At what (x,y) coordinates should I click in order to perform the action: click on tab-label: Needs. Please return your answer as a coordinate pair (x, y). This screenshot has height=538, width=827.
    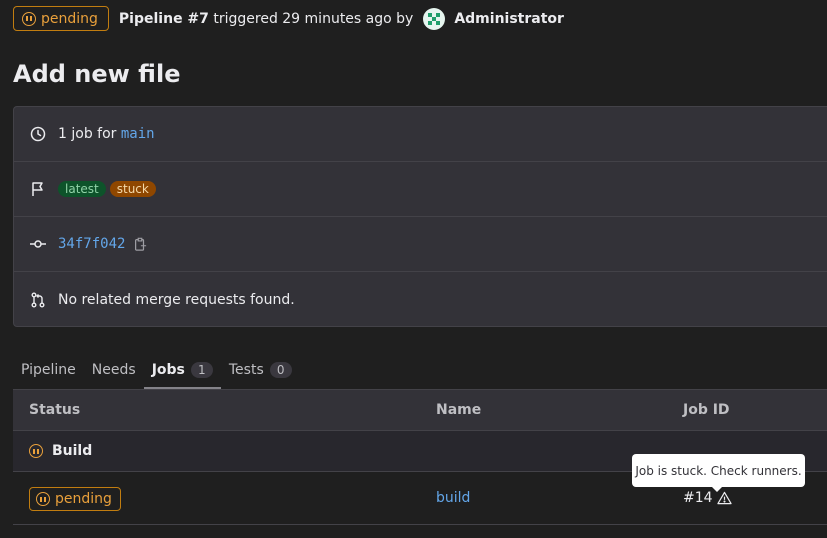
    Looking at the image, I should click on (113, 369).